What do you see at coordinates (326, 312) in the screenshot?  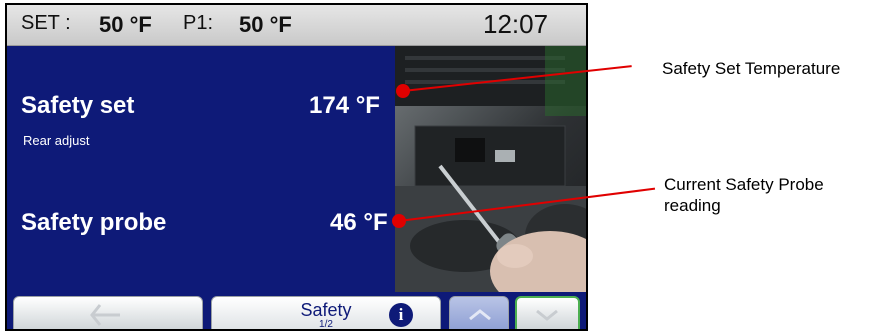 I see `tab-safety: Safety 1/2 i` at bounding box center [326, 312].